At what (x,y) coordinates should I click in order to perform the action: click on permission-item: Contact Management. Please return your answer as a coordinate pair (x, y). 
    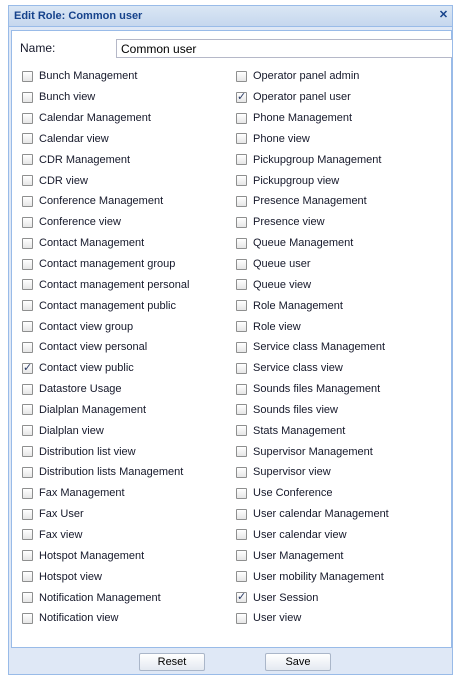
    Looking at the image, I should click on (105, 243).